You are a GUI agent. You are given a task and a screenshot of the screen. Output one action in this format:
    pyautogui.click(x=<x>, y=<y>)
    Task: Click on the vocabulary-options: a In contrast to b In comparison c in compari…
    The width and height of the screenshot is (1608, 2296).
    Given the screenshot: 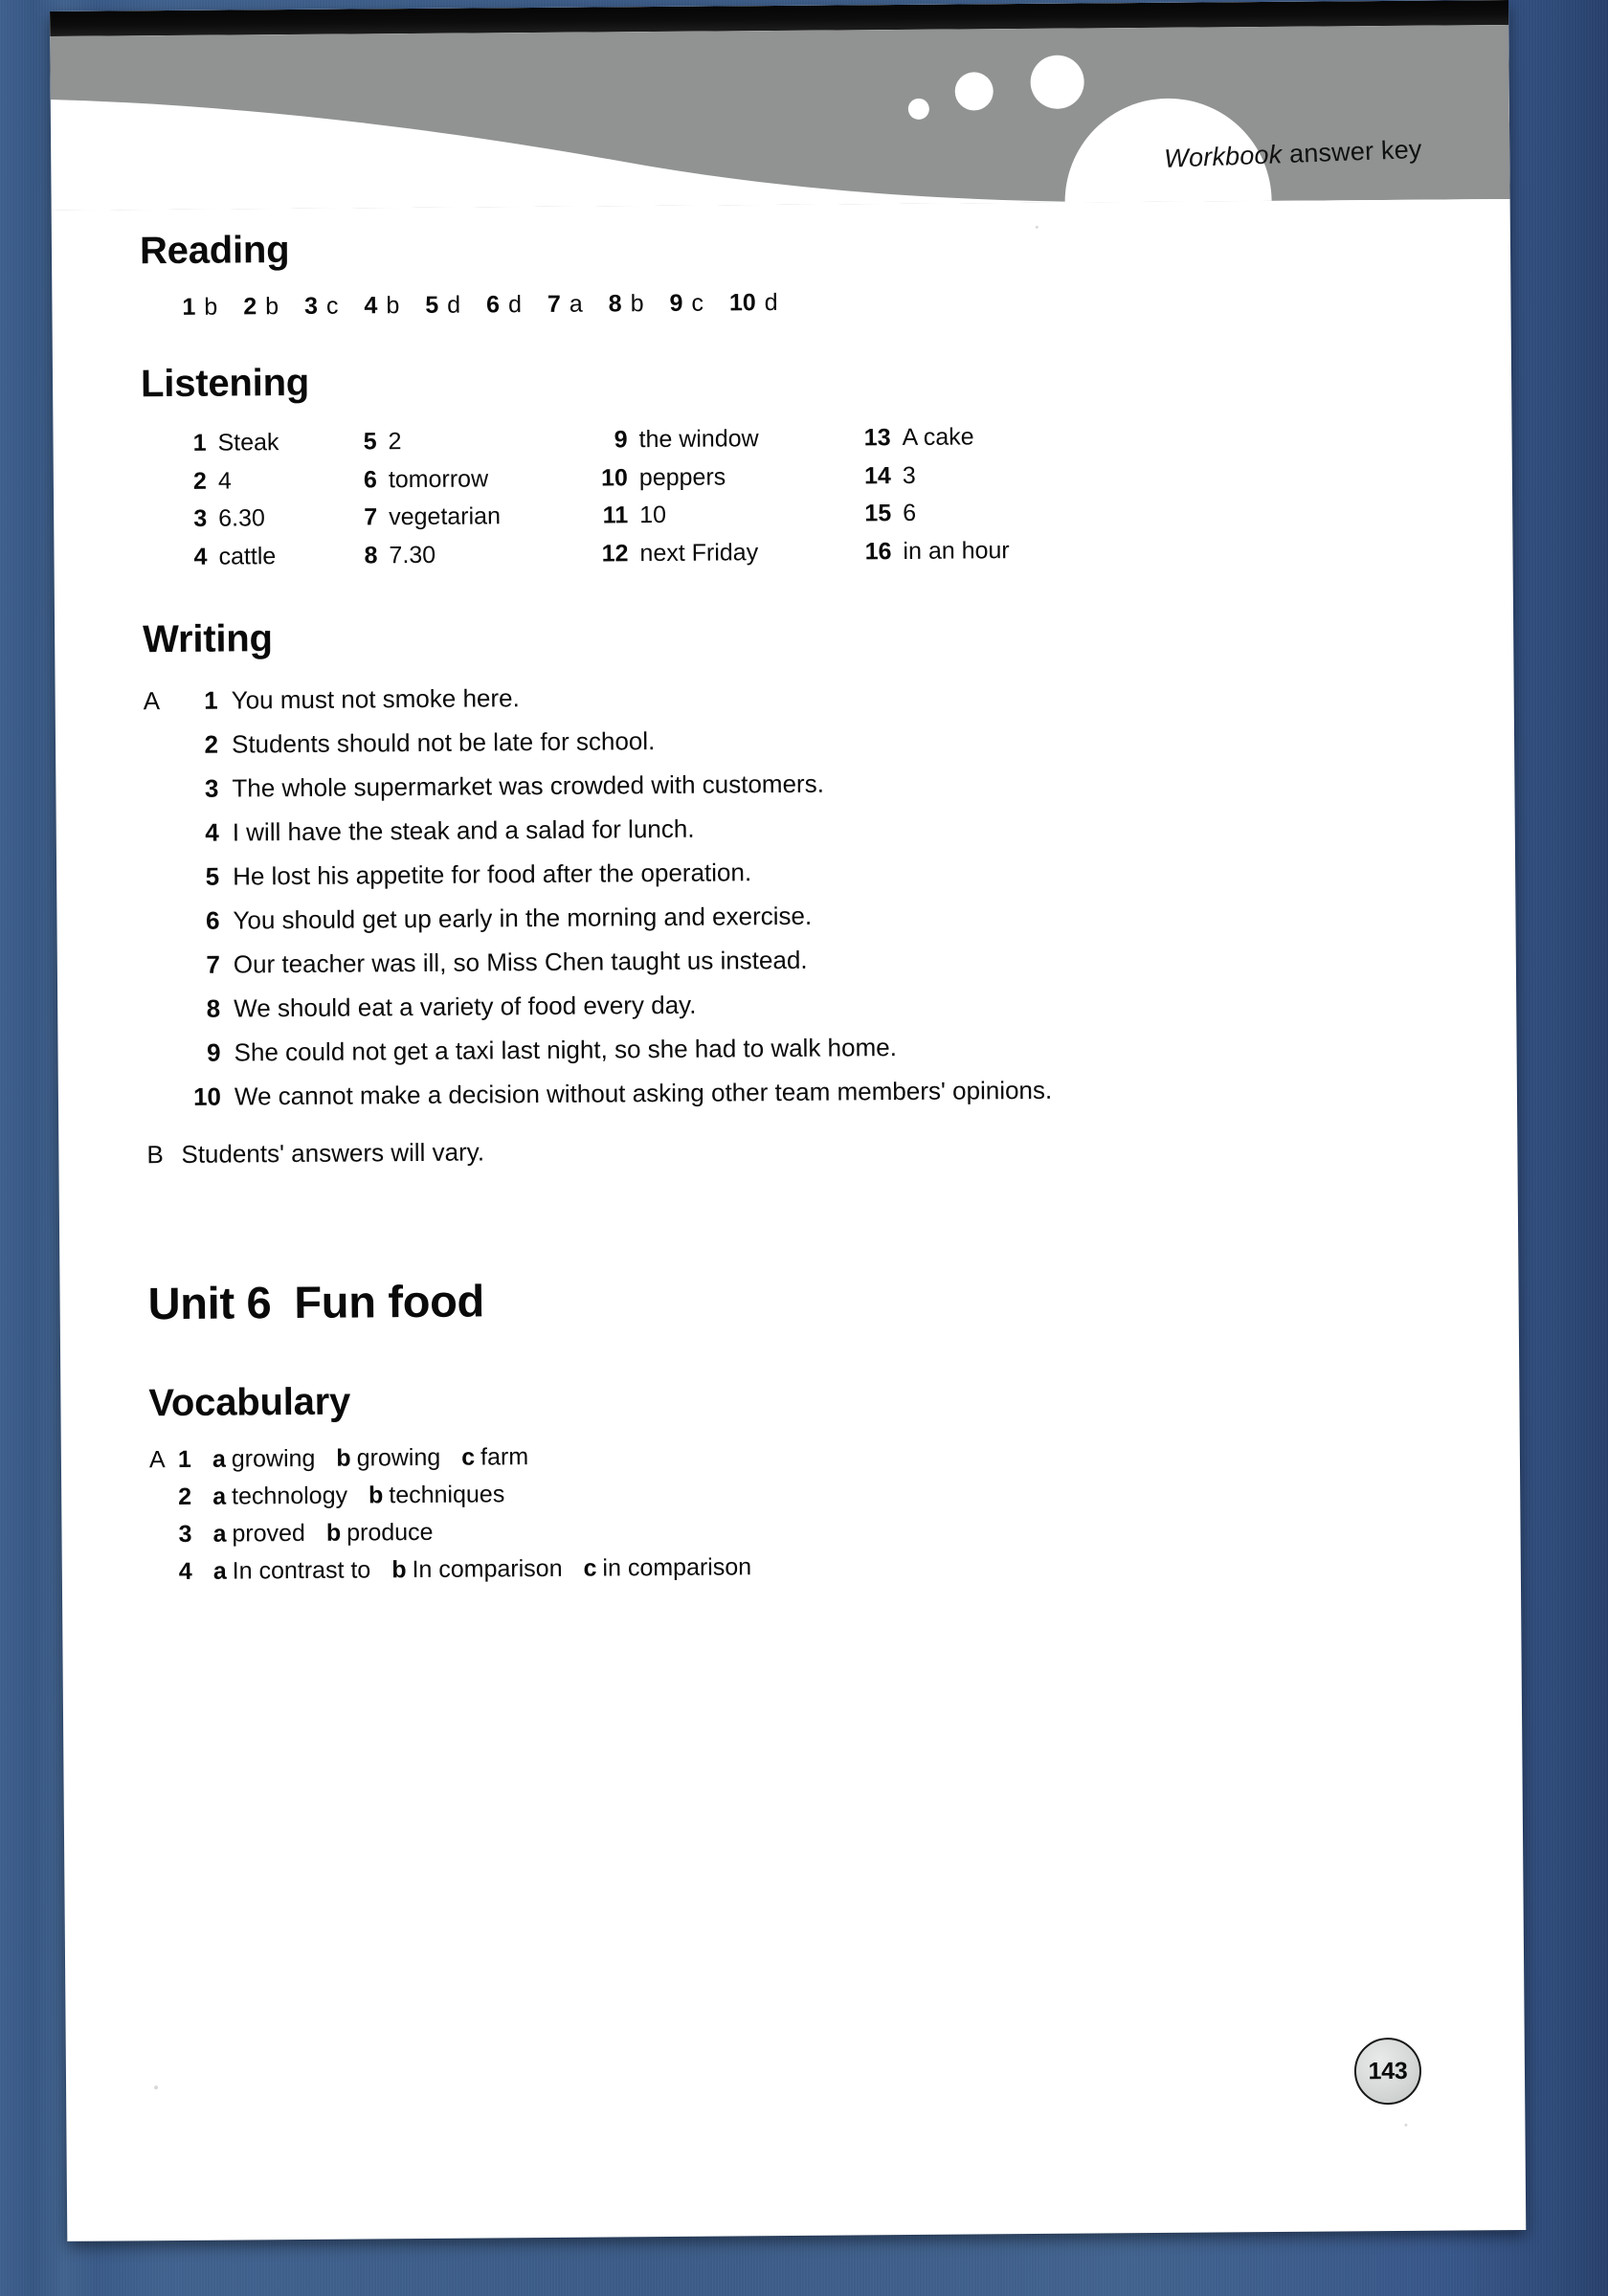 What is the action you would take?
    pyautogui.click(x=482, y=1569)
    